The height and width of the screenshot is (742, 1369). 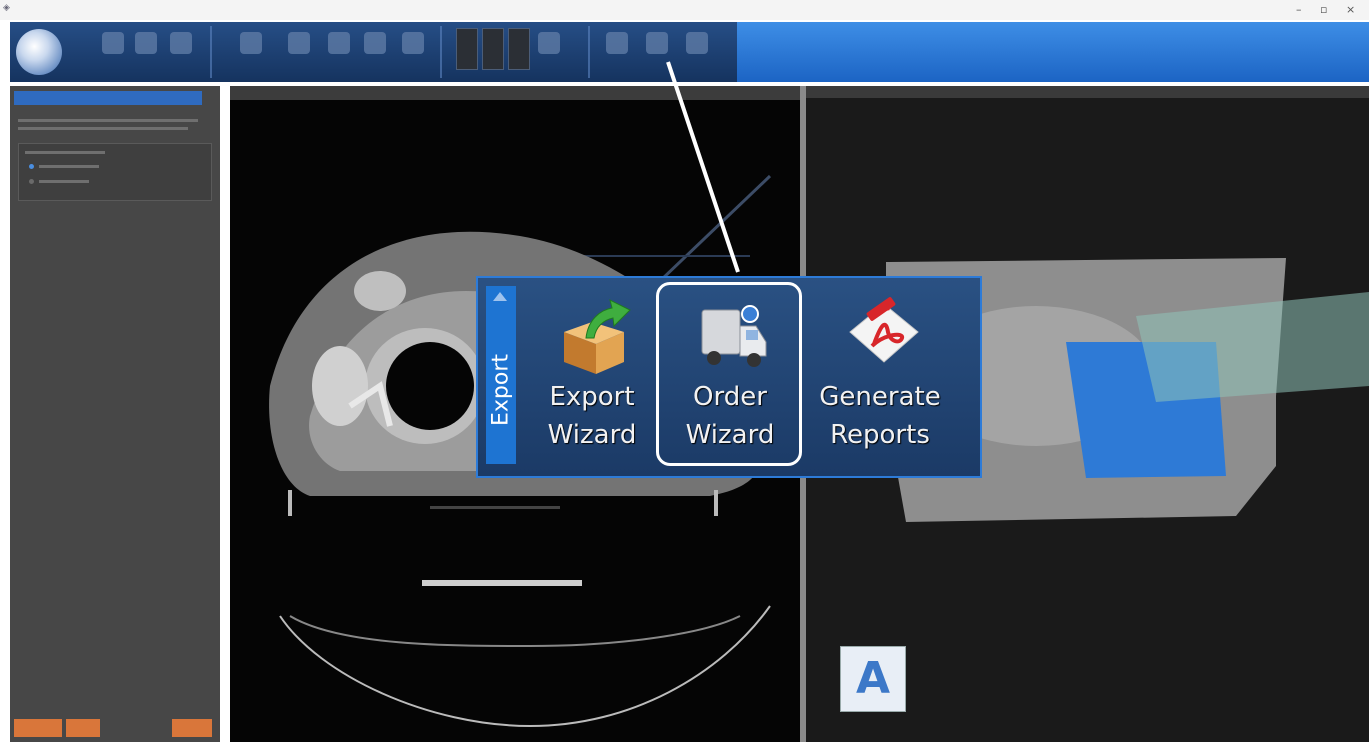 I want to click on generate-reports-button: Generate Reports, so click(x=880, y=377).